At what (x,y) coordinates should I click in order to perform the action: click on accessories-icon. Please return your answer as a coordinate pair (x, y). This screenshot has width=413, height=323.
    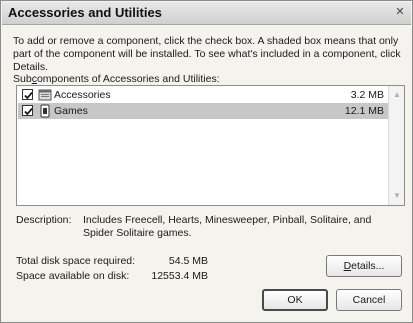
    Looking at the image, I should click on (45, 95).